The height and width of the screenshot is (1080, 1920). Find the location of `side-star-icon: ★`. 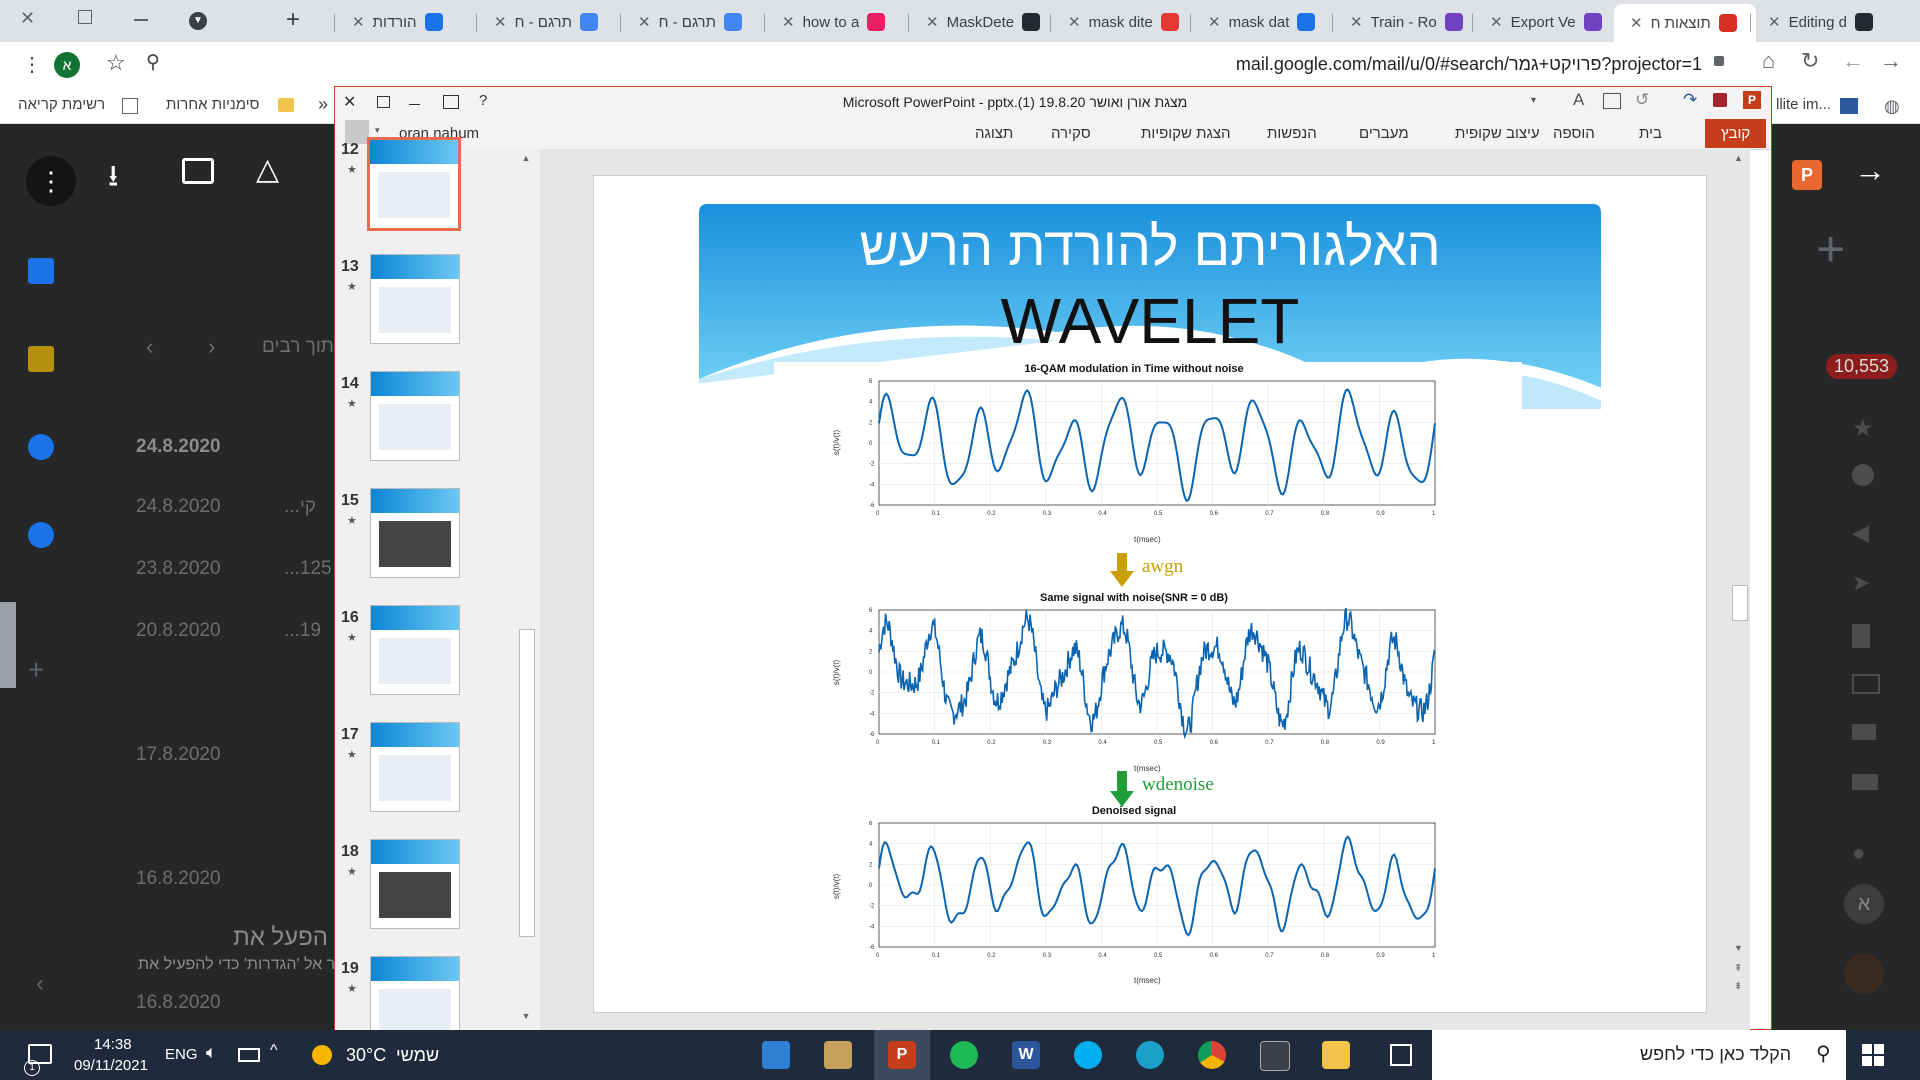

side-star-icon: ★ is located at coordinates (1863, 428).